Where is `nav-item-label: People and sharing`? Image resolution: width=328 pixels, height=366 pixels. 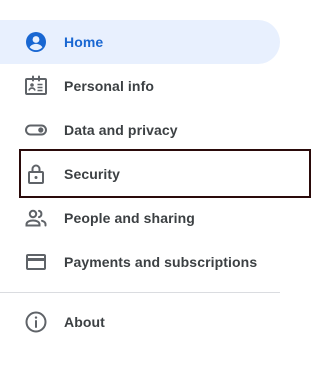 nav-item-label: People and sharing is located at coordinates (129, 218).